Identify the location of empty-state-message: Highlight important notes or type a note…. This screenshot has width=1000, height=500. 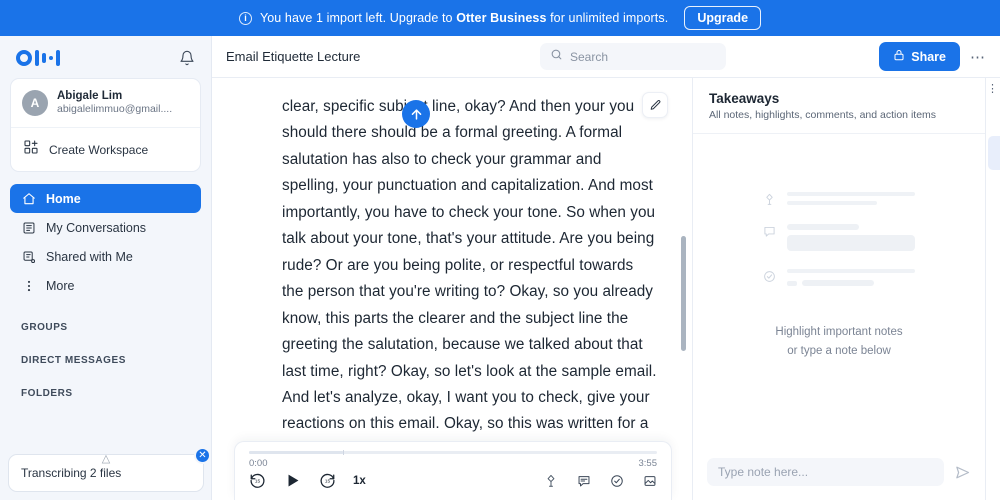
(838, 341).